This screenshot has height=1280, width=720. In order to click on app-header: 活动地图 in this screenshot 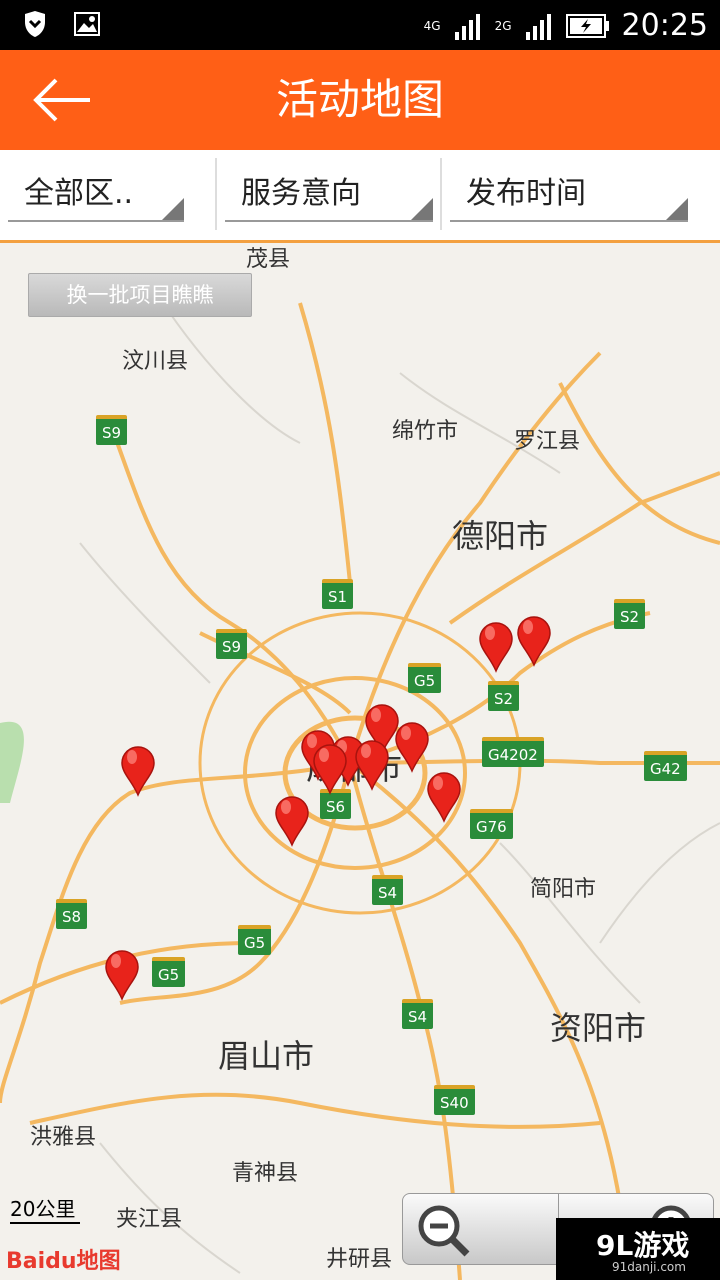, I will do `click(360, 100)`.